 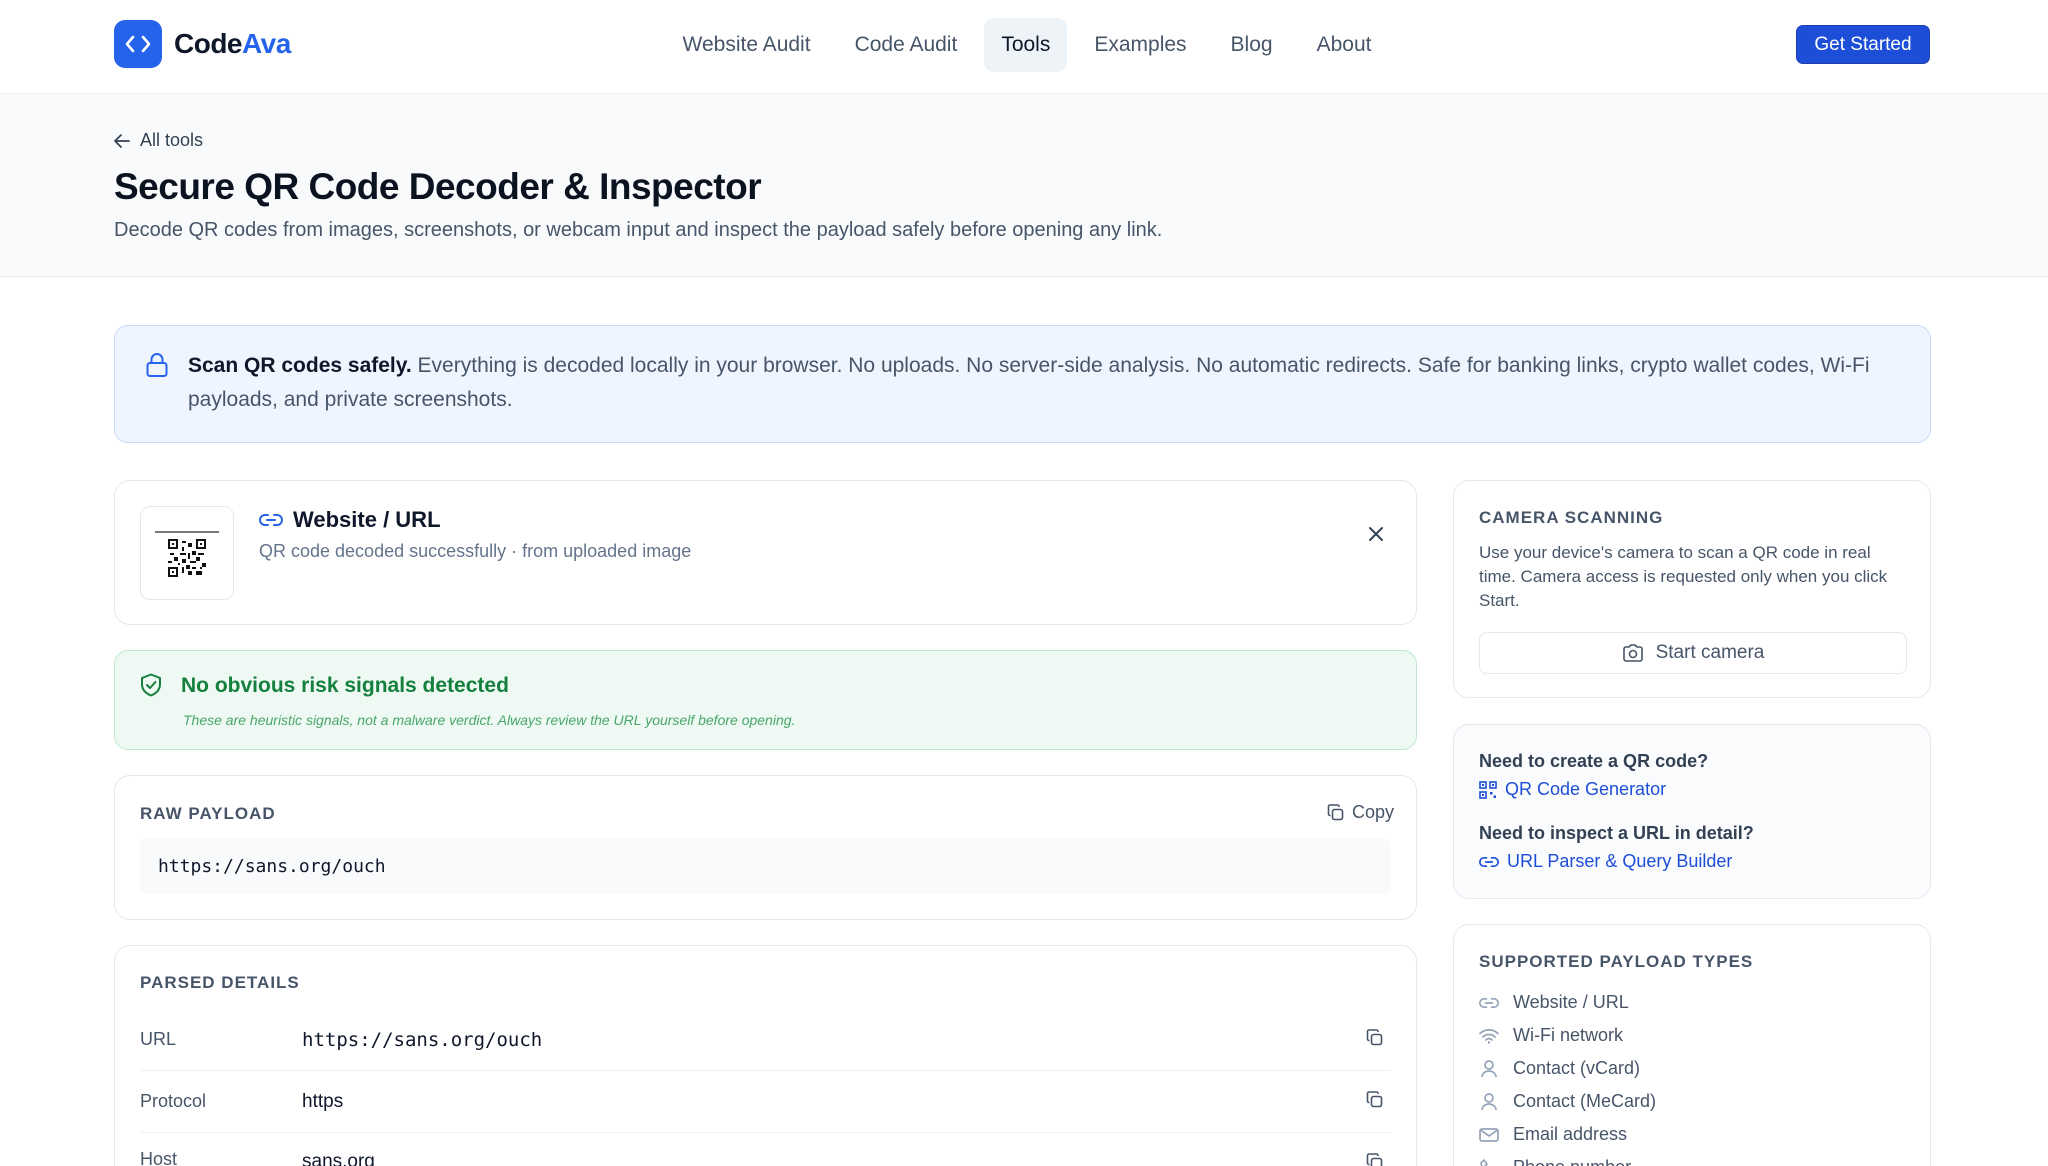 I want to click on qr-code-generator-link: QR Code Generator, so click(x=1572, y=789).